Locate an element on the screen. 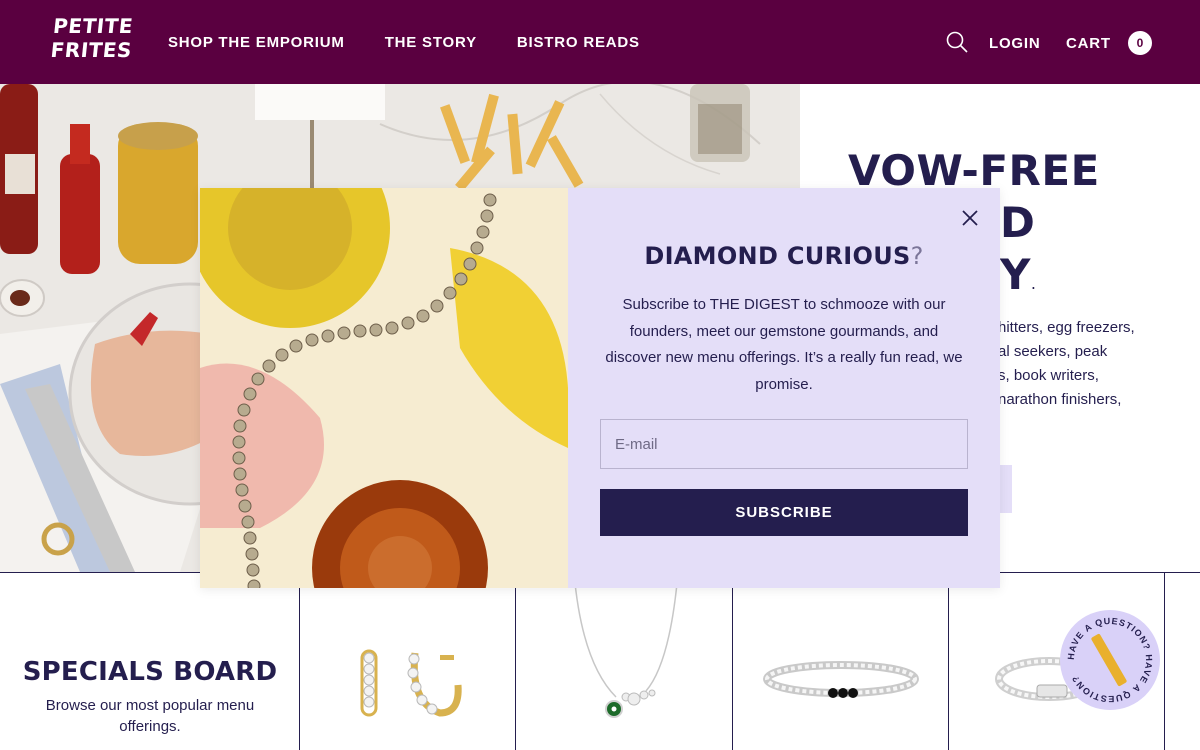  logo-line-1: PETITE is located at coordinates (93, 26).